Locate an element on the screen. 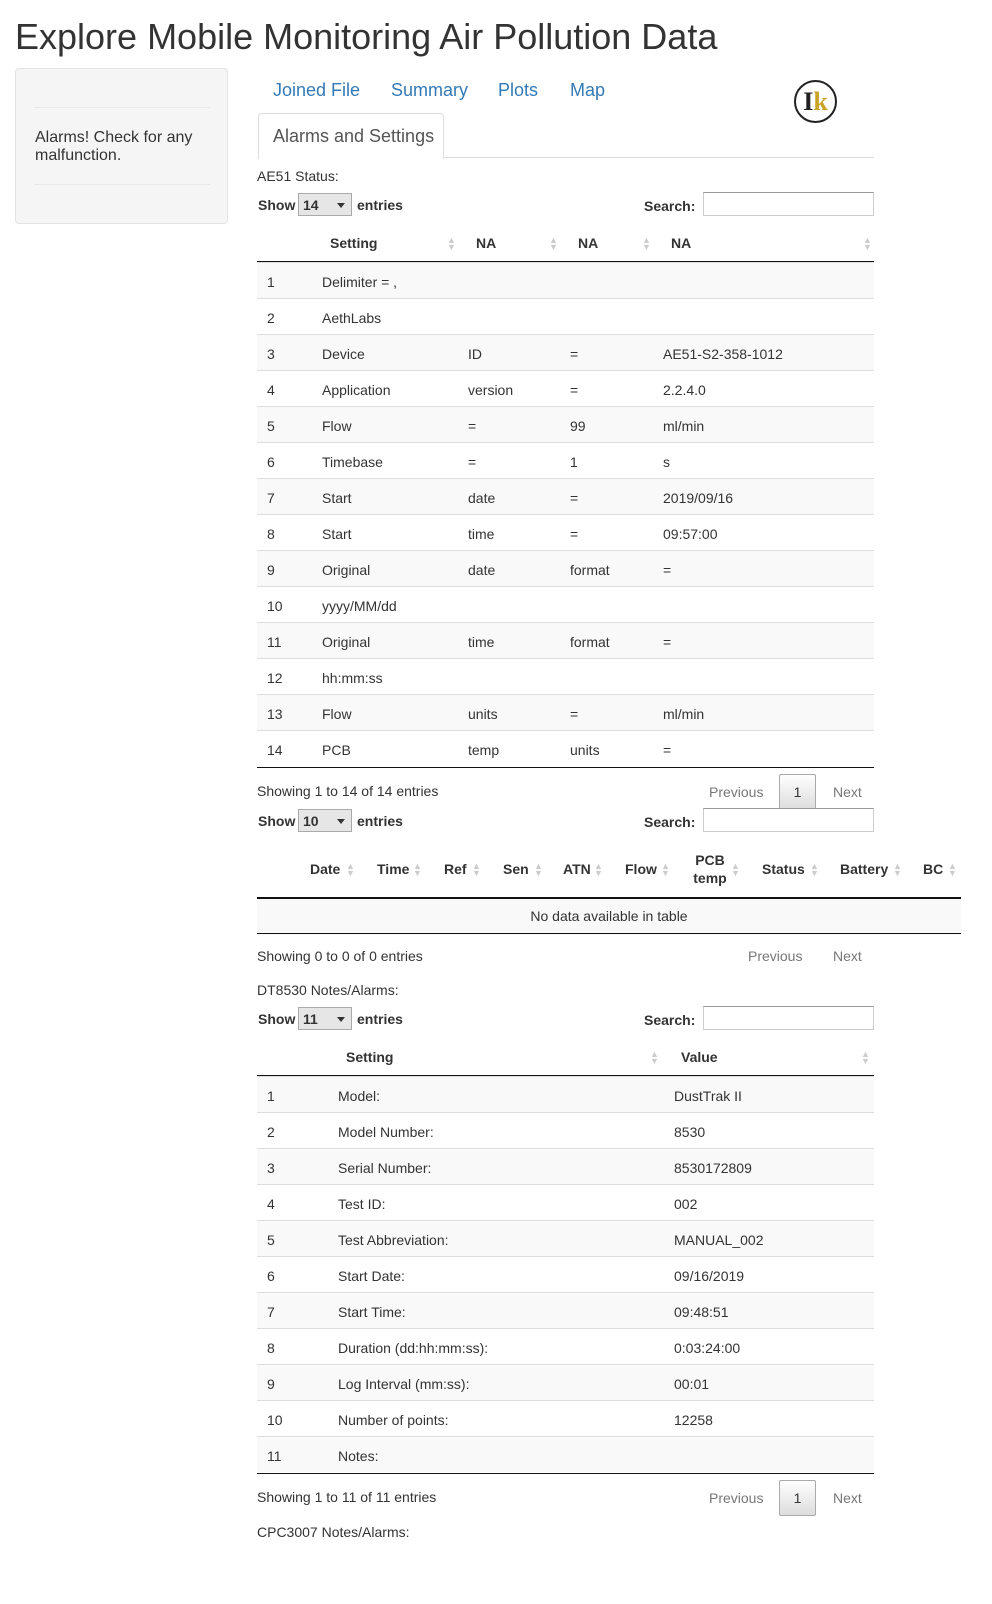 The image size is (992, 1604). dt8530-previous-button: Previous is located at coordinates (736, 1498).